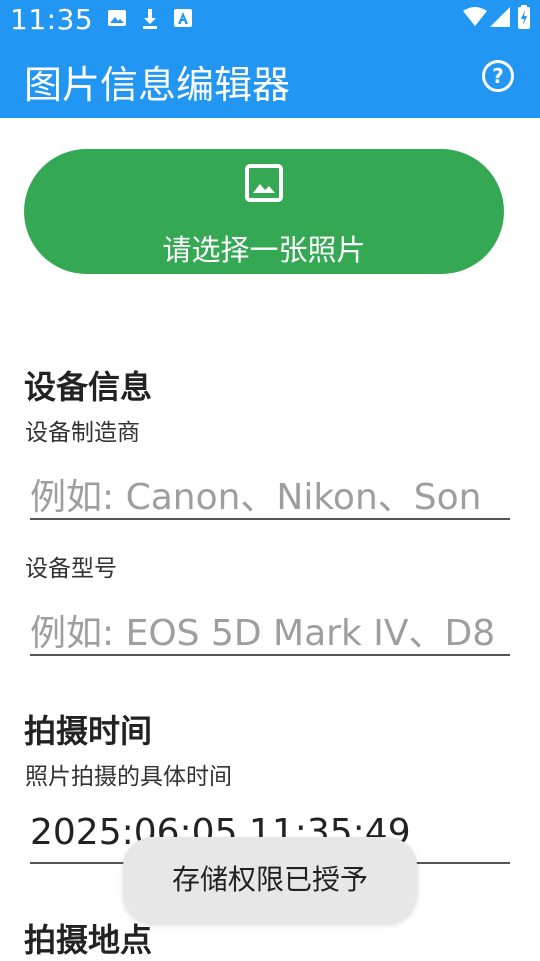 The image size is (540, 961). I want to click on app-title: 图片信息编辑器, so click(157, 85).